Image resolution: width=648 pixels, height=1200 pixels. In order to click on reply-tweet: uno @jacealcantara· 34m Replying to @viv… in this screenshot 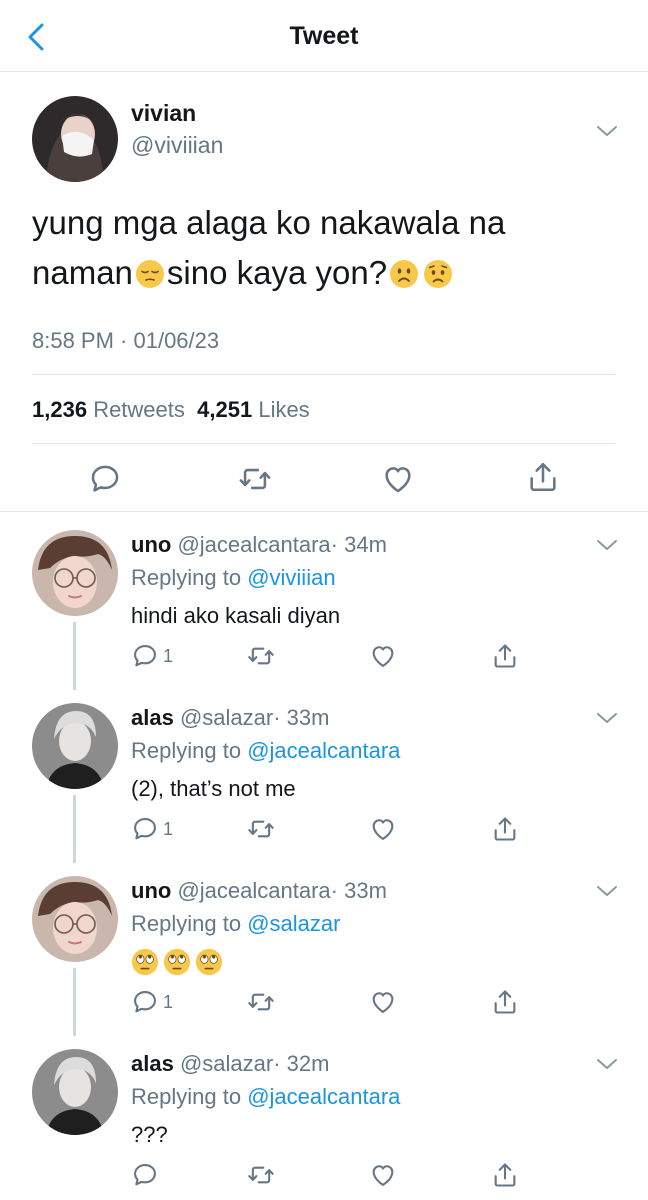, I will do `click(324, 598)`.